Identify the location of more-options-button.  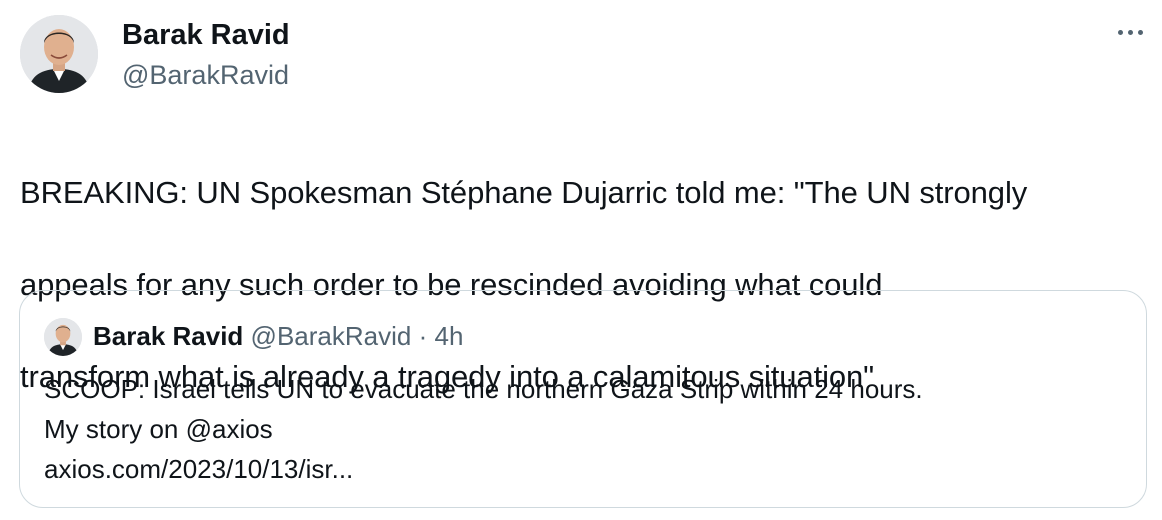
(1130, 32).